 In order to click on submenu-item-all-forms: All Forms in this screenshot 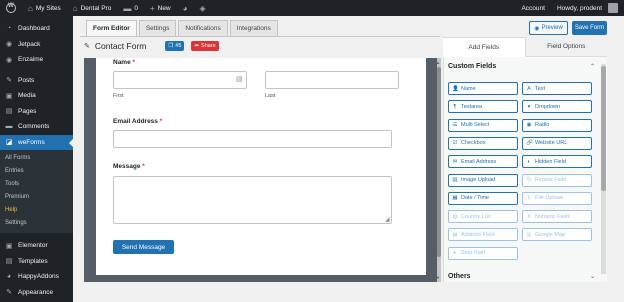, I will do `click(36, 158)`.